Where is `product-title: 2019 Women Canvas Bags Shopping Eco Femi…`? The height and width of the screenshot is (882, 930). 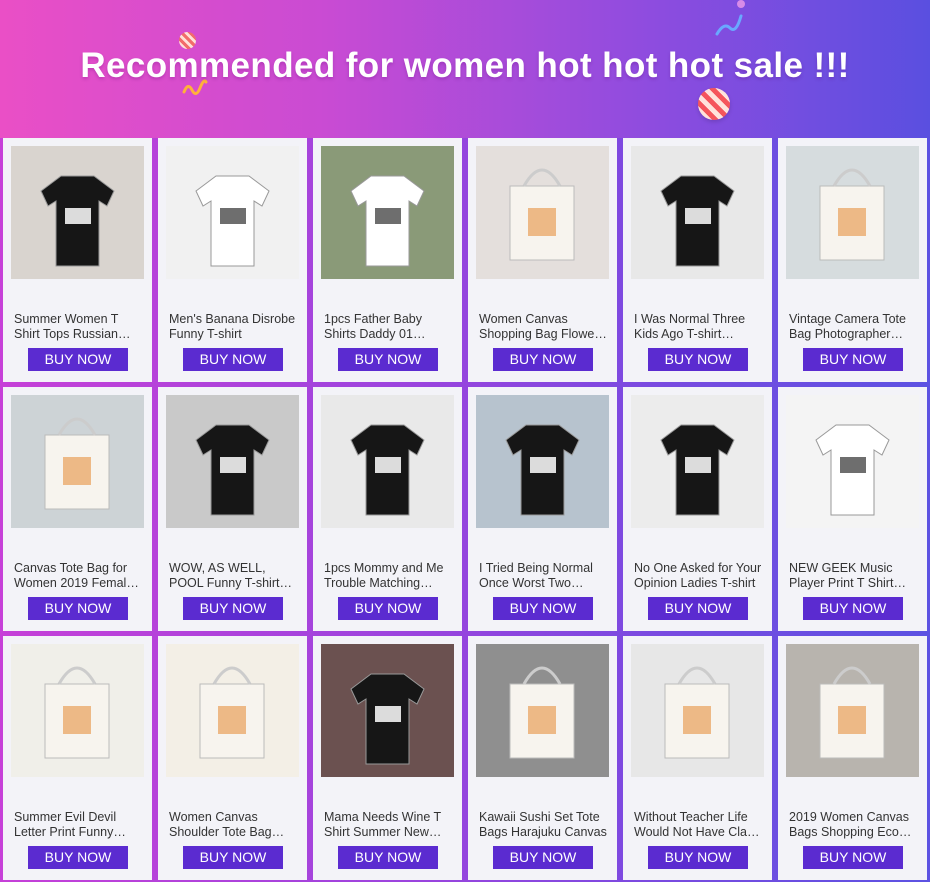 product-title: 2019 Women Canvas Bags Shopping Eco Femi… is located at coordinates (853, 825).